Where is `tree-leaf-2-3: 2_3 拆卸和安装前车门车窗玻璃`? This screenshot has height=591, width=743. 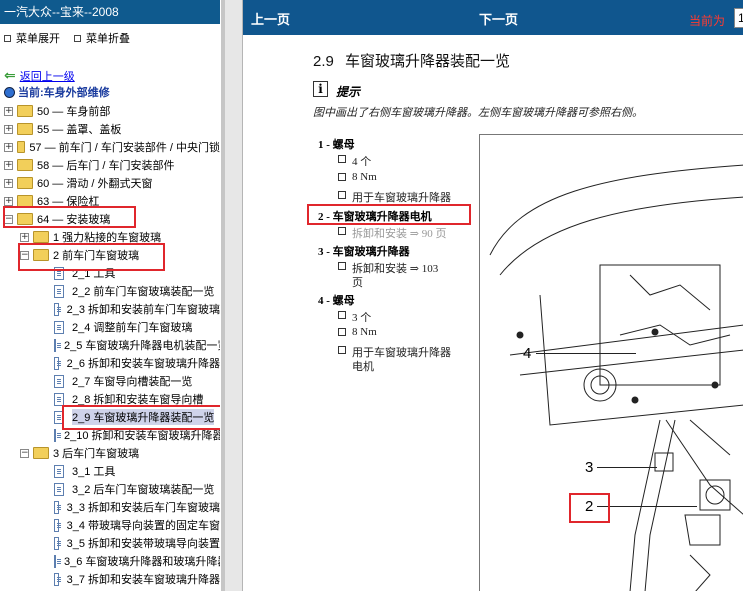 tree-leaf-2-3: 2_3 拆卸和安装前车门车窗玻璃 is located at coordinates (110, 309).